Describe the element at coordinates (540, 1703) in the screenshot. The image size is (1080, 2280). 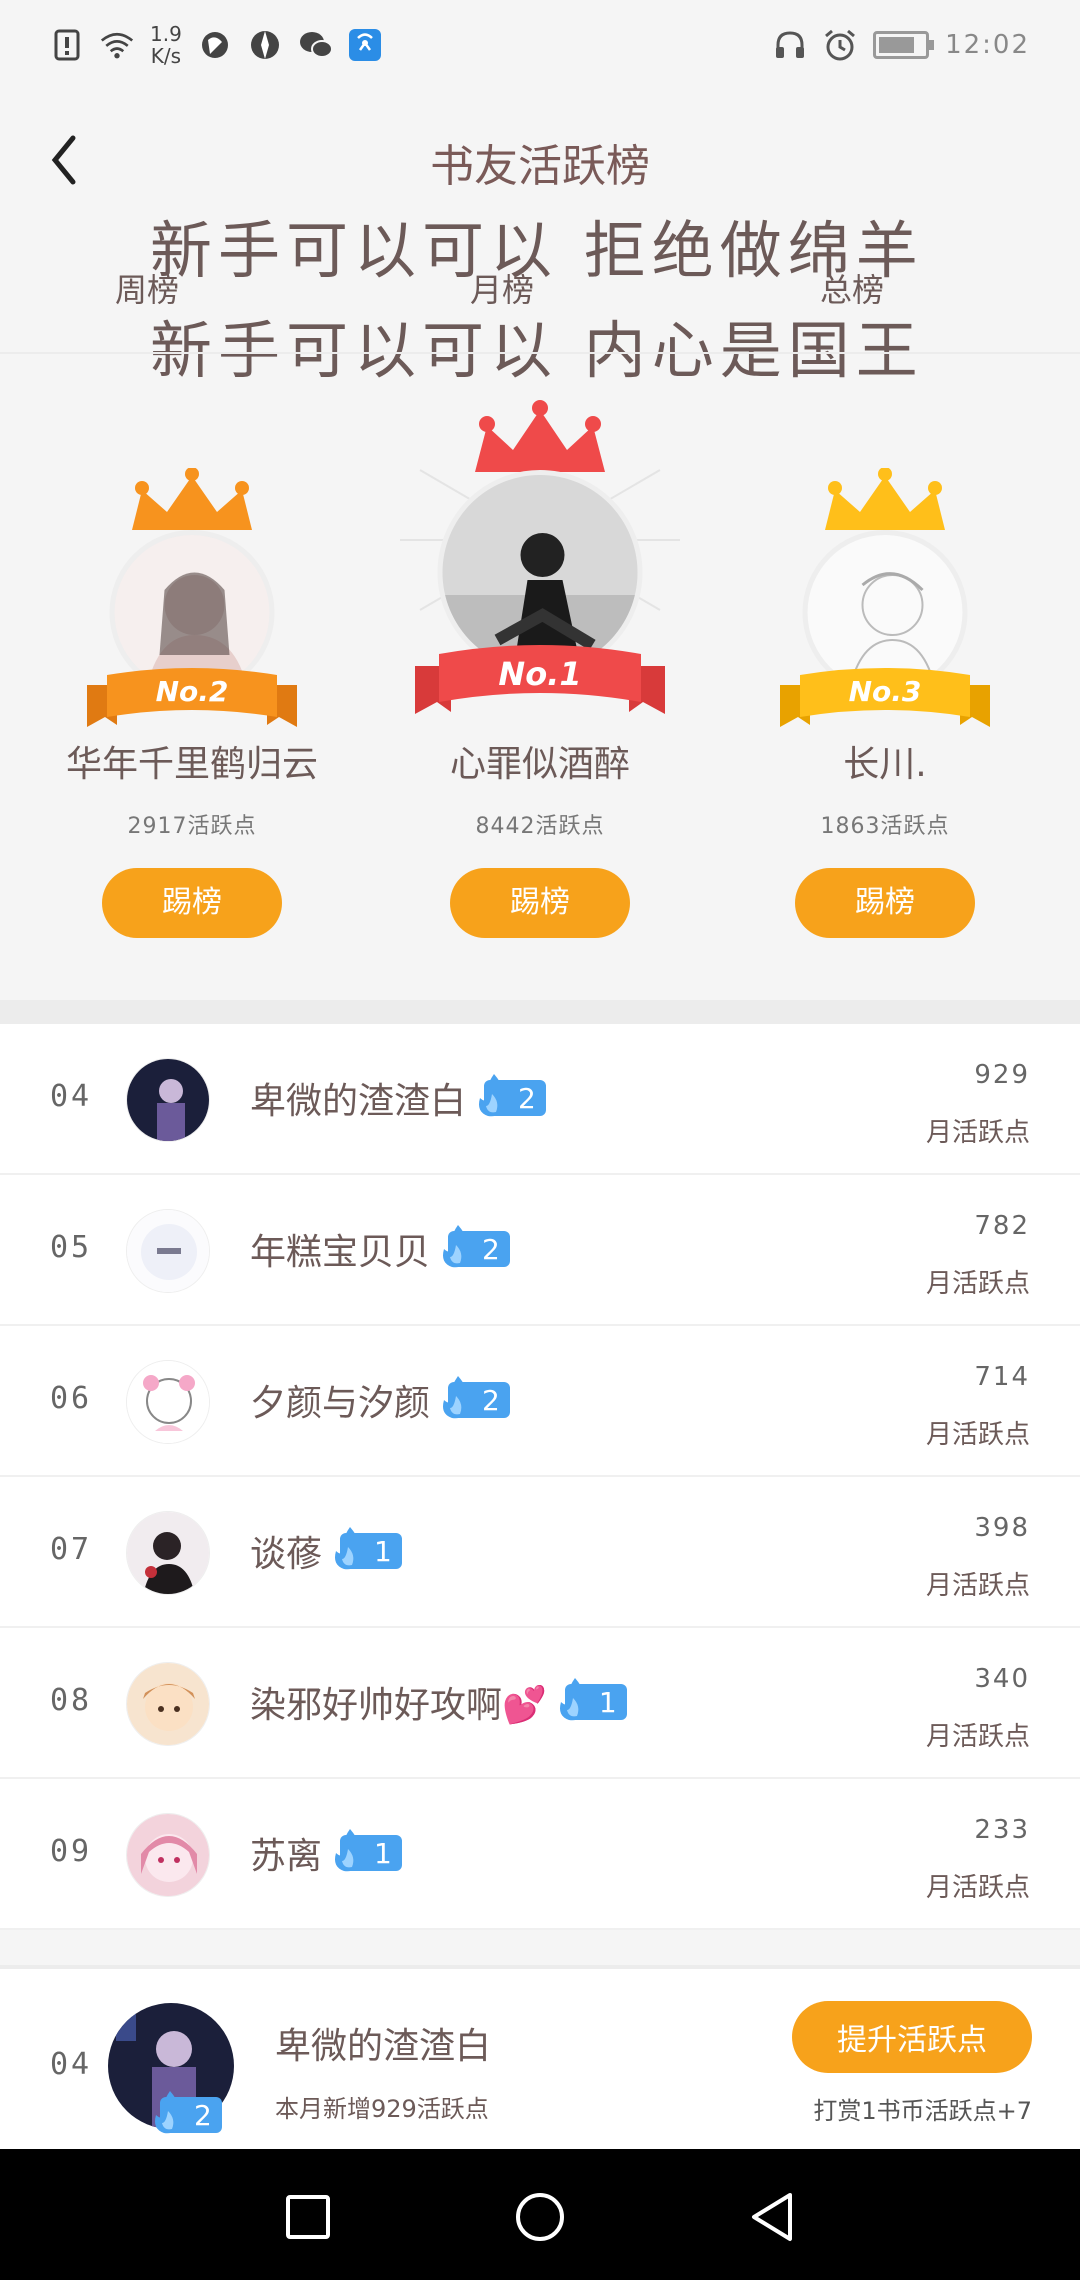
I see `list-item: 08 染邪好帅好攻啊💕 1 340 月活跃点` at that location.